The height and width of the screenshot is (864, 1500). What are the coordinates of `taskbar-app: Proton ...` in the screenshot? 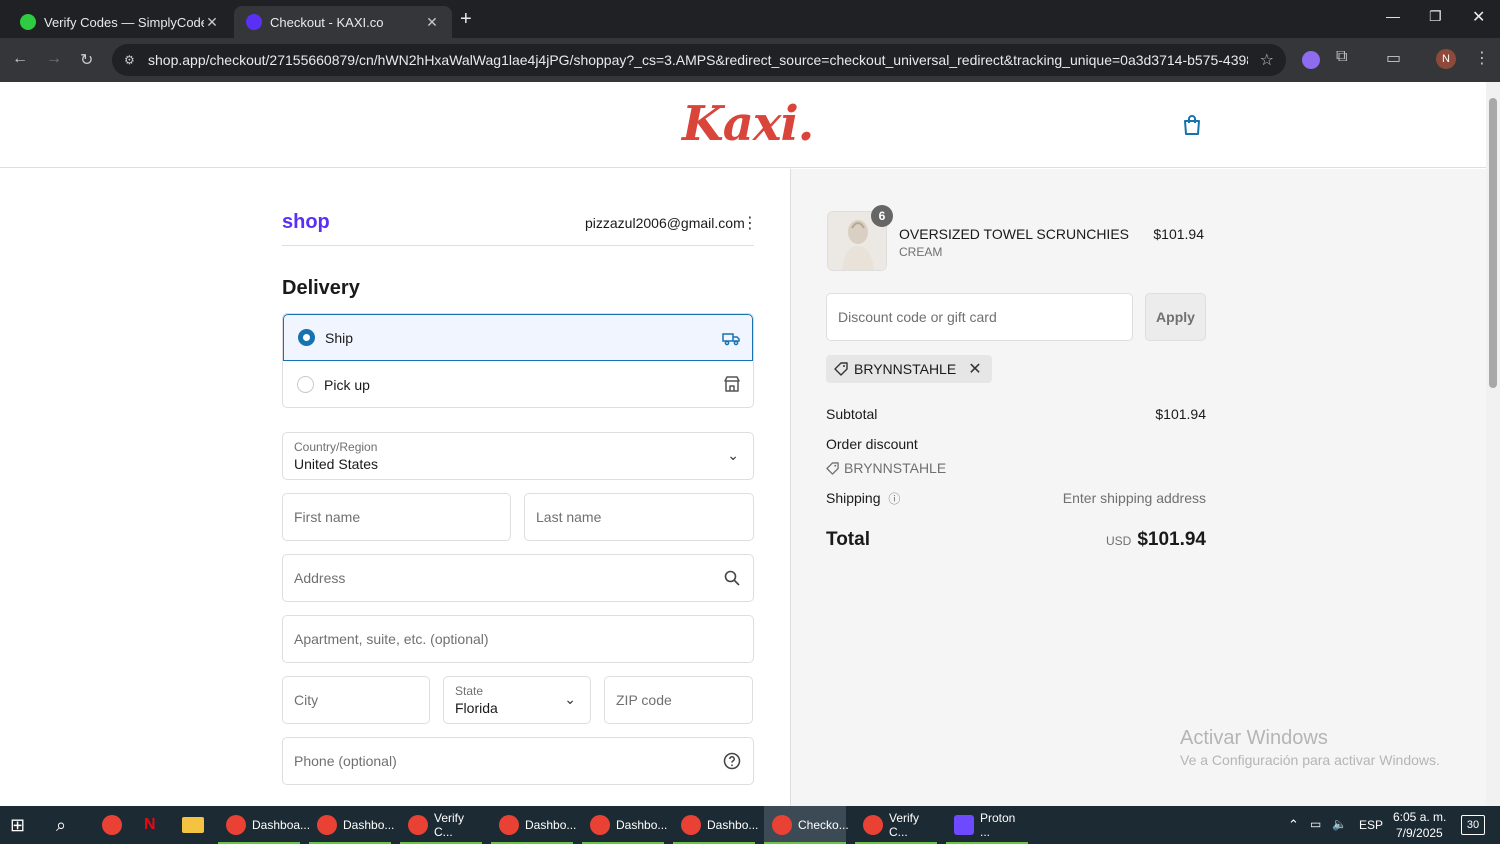 It's located at (987, 825).